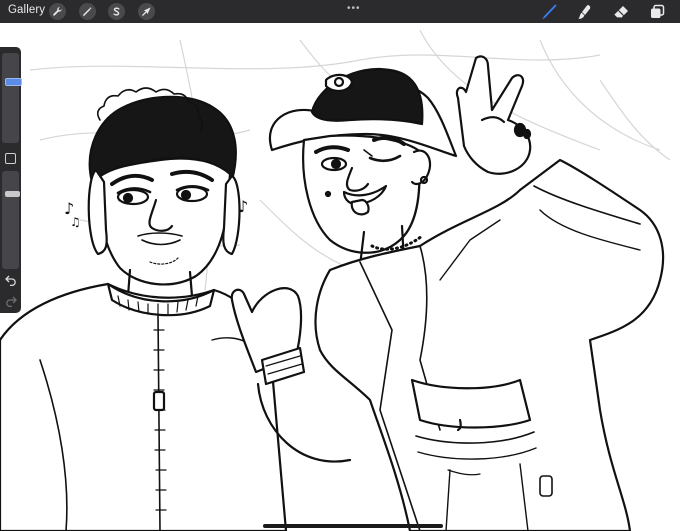  I want to click on gallery-button: Gallery, so click(26, 10).